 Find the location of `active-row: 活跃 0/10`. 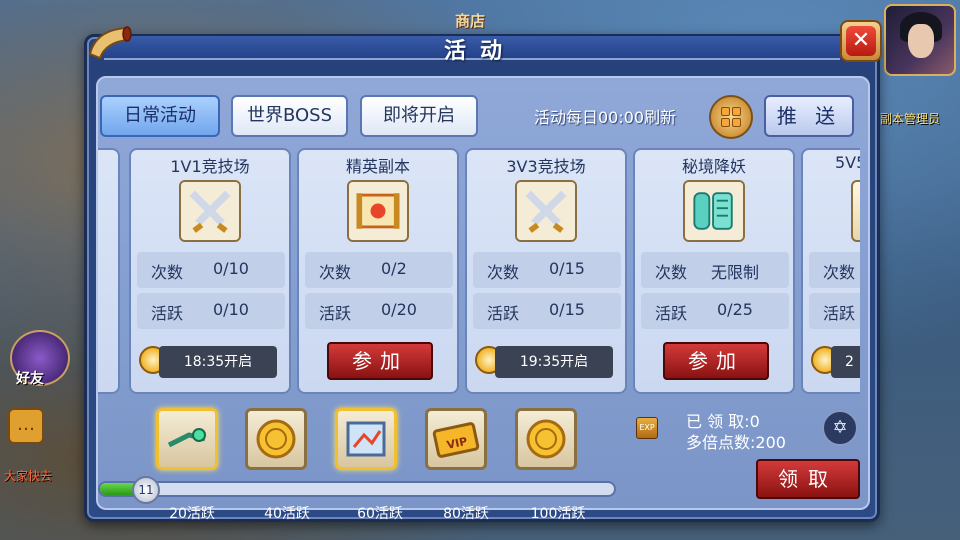

active-row: 活跃 0/10 is located at coordinates (211, 311).